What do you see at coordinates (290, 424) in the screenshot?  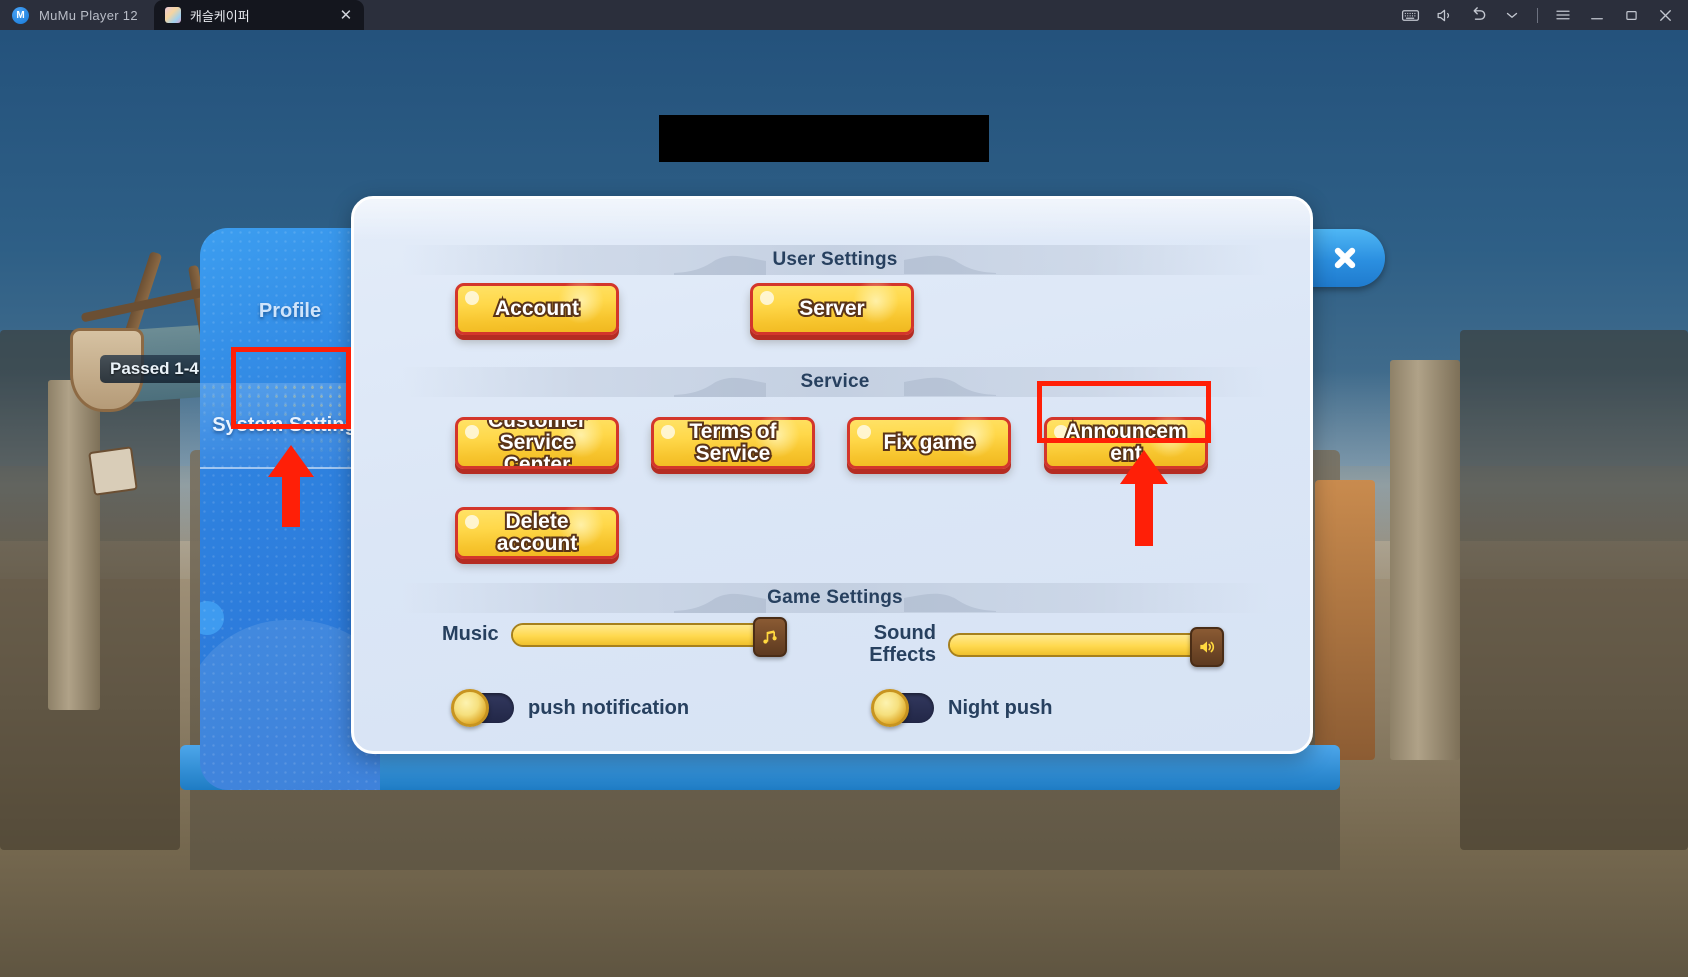 I see `sidebar-item-system-settings-label: System Settings` at bounding box center [290, 424].